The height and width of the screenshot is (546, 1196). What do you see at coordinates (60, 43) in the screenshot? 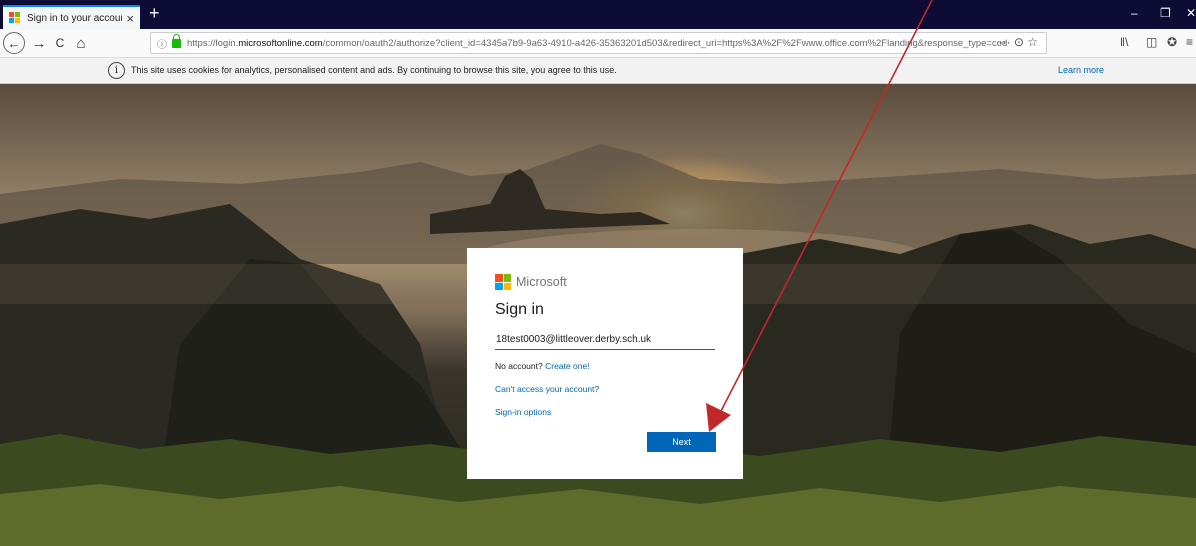
I see `reload-button: C` at bounding box center [60, 43].